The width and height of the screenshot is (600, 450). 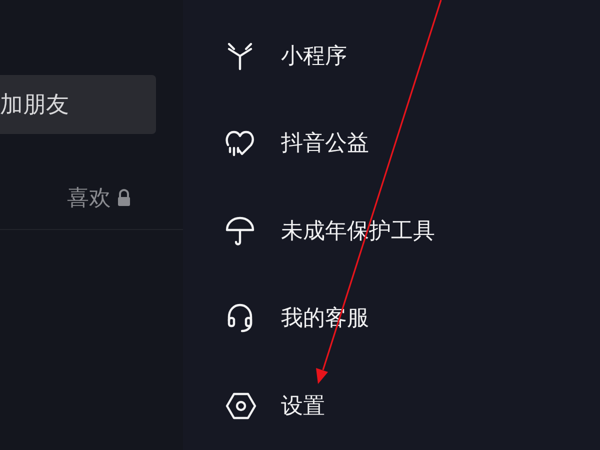 What do you see at coordinates (240, 231) in the screenshot?
I see `umbrella-icon` at bounding box center [240, 231].